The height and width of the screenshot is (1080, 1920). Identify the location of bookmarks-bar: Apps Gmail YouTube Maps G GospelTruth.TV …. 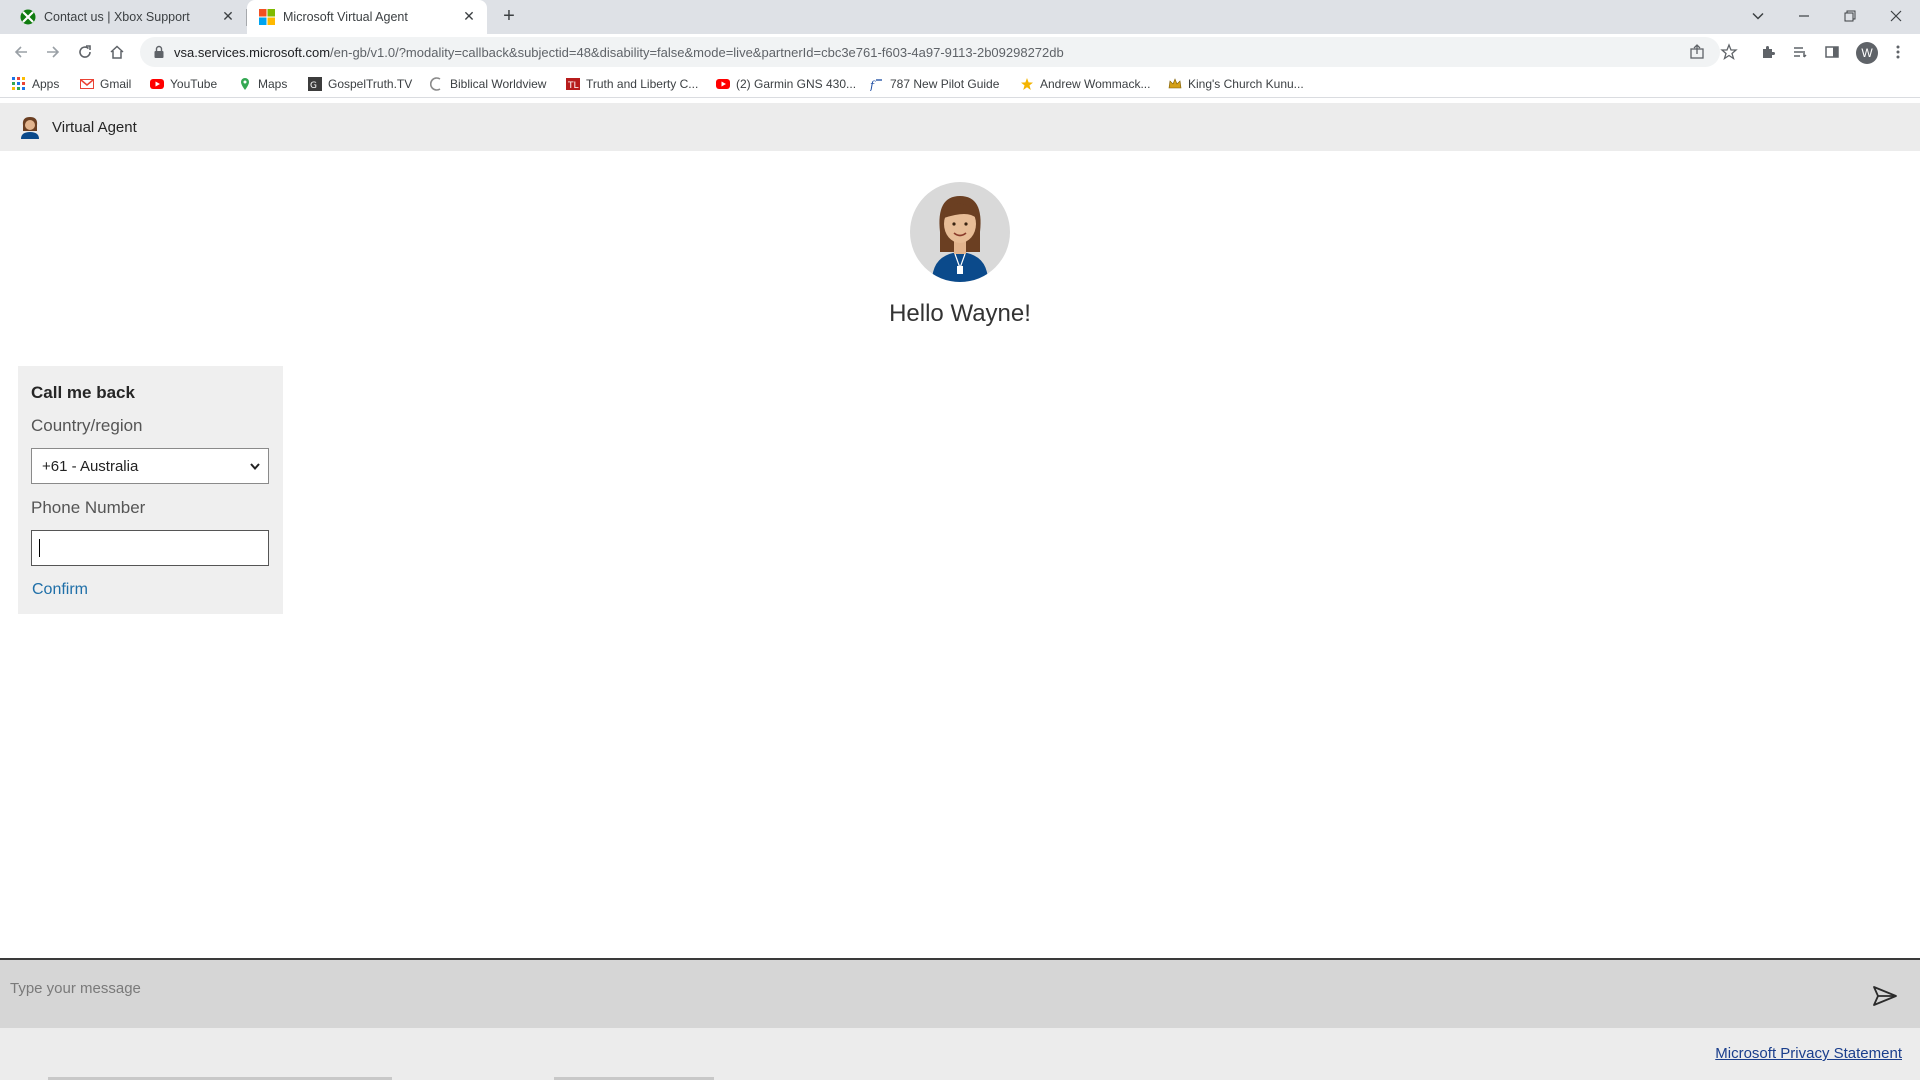
(960, 84).